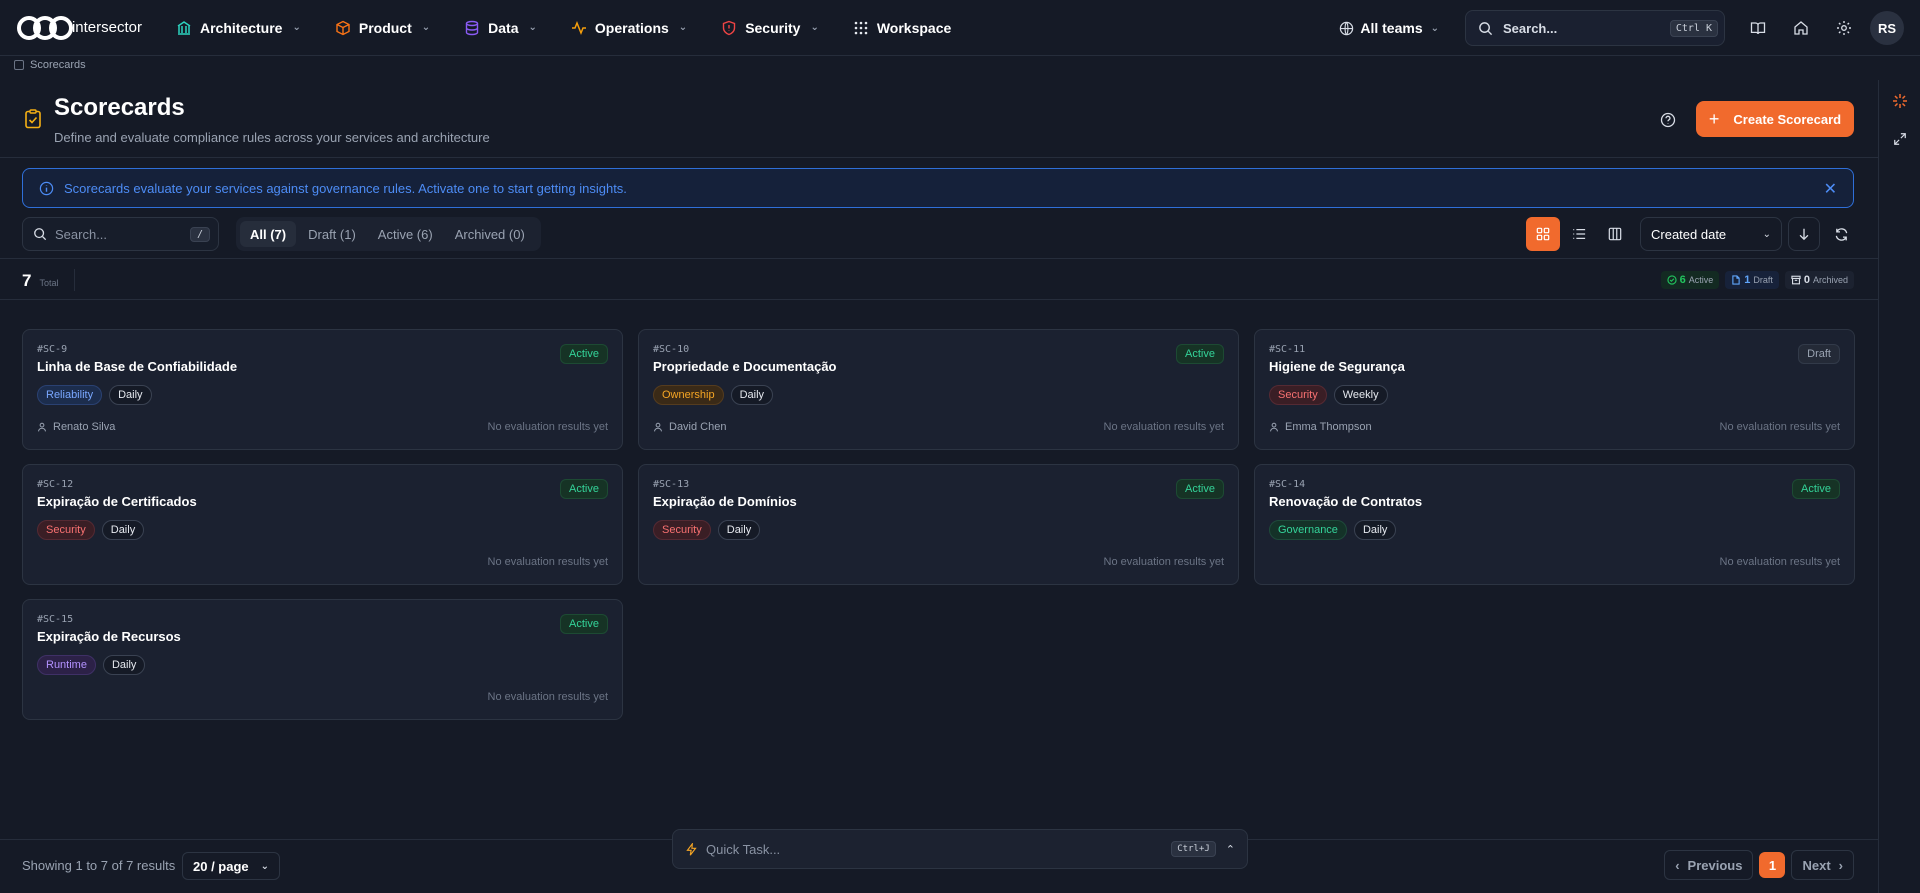  What do you see at coordinates (58, 65) in the screenshot?
I see `breadcrumb-current: Scorecards` at bounding box center [58, 65].